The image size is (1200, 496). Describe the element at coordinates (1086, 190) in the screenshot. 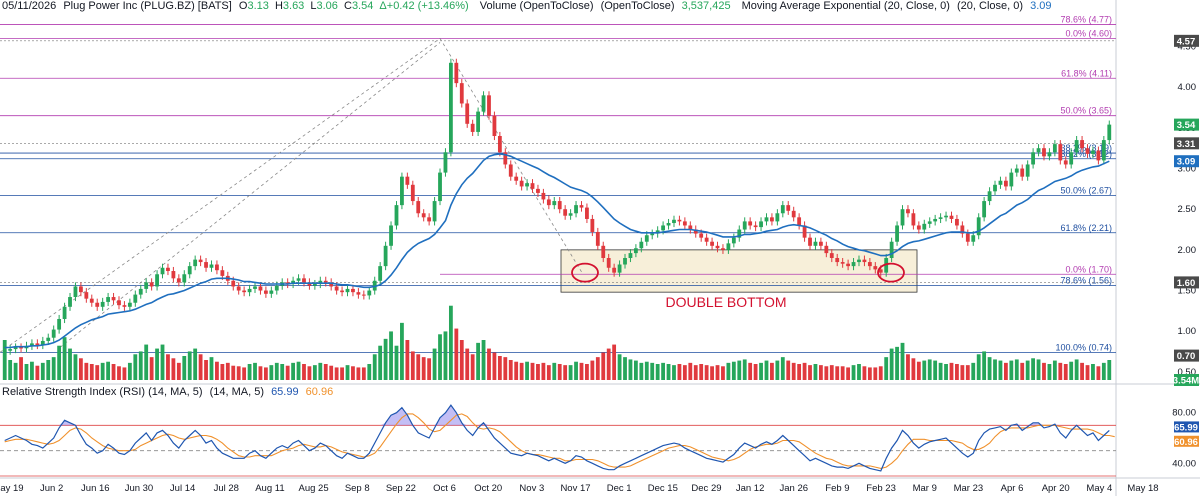

I see `fib-label: 50.0% (2.67)` at that location.